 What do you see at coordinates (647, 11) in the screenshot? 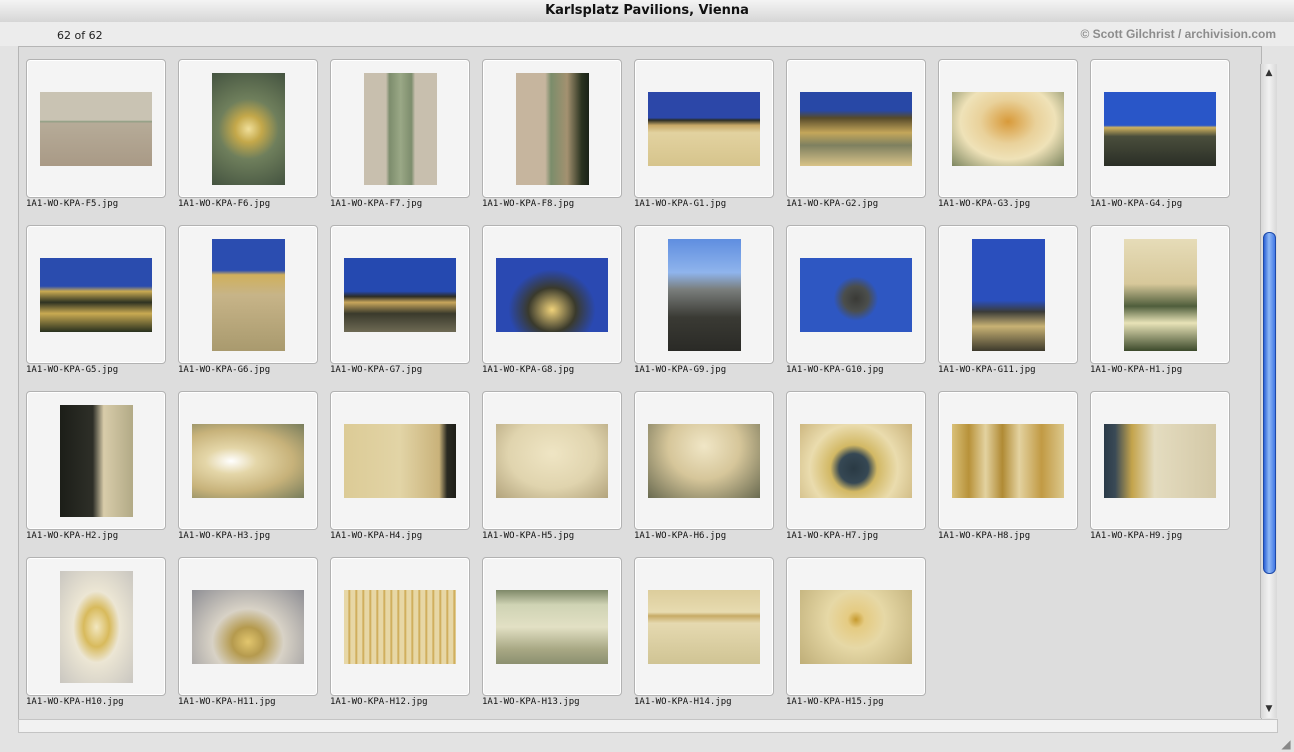
I see `window-title-bar: Karlsplatz Pavilions, Vienna` at bounding box center [647, 11].